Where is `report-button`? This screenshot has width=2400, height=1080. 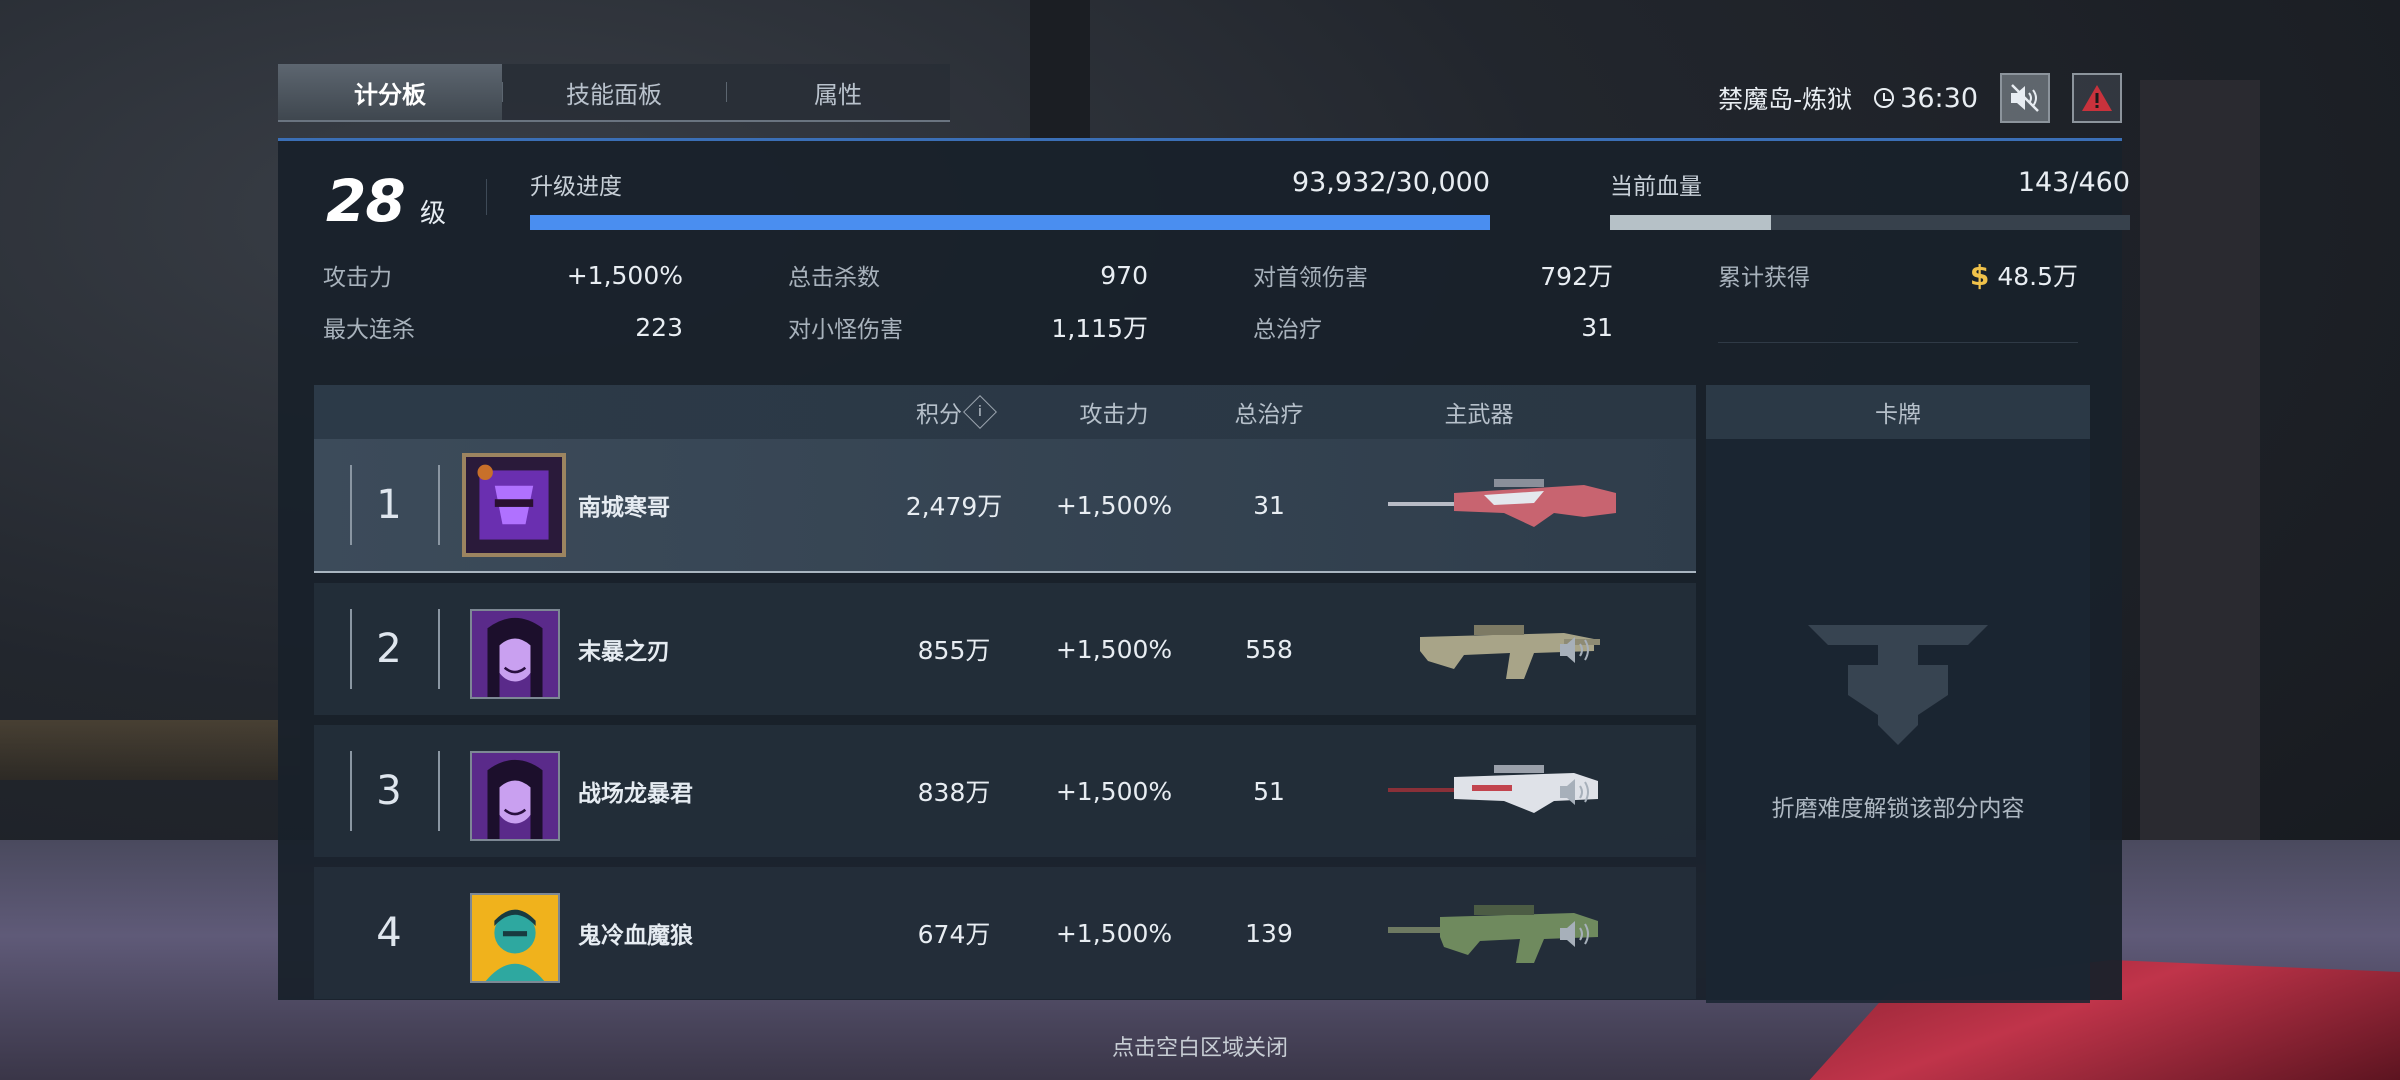 report-button is located at coordinates (2097, 98).